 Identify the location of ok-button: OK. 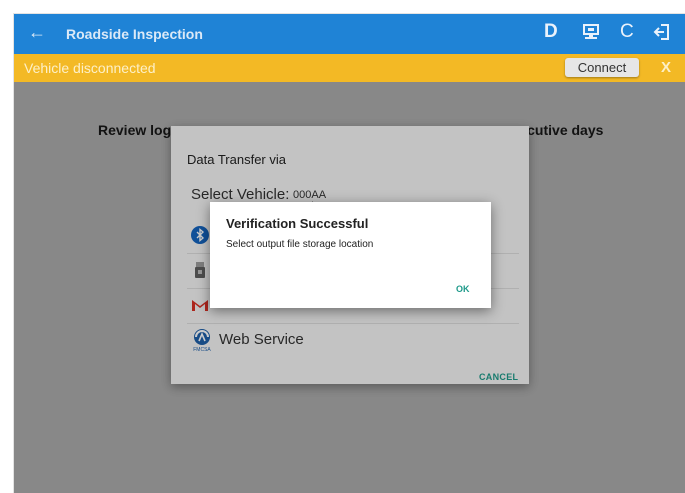
(463, 289).